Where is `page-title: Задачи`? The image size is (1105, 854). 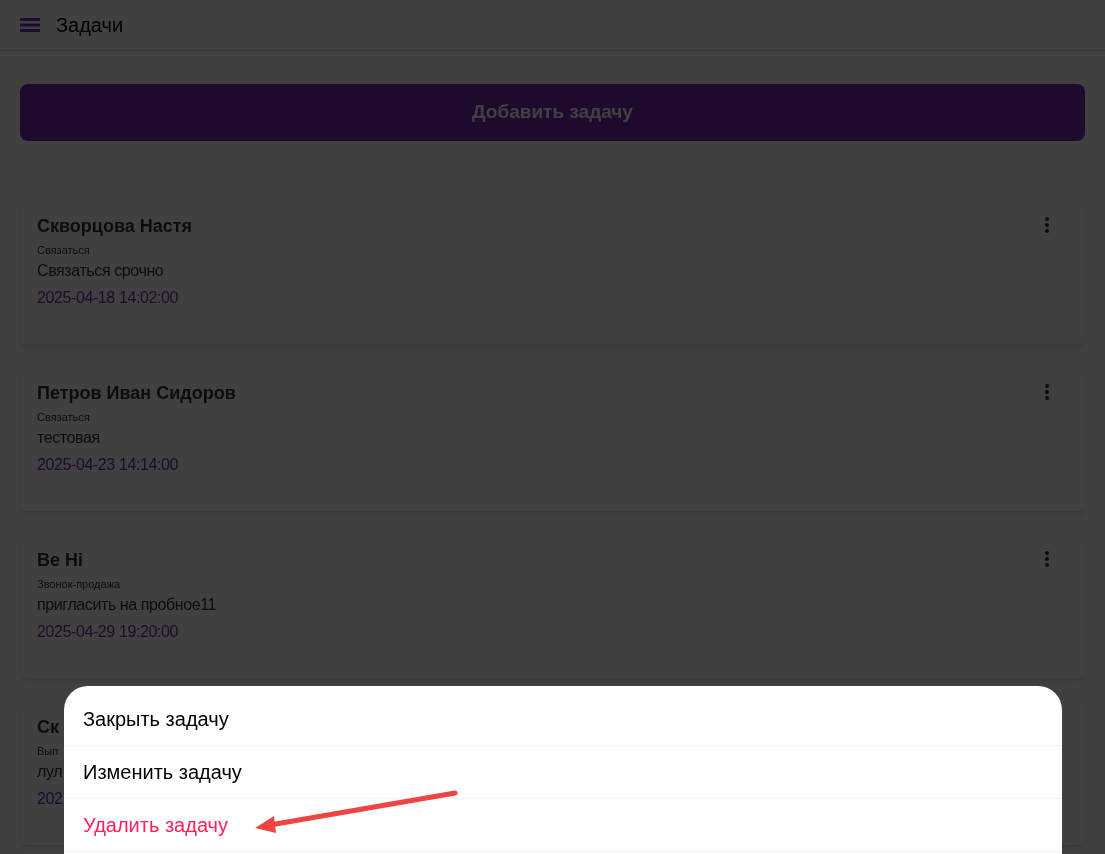
page-title: Задачи is located at coordinates (90, 25).